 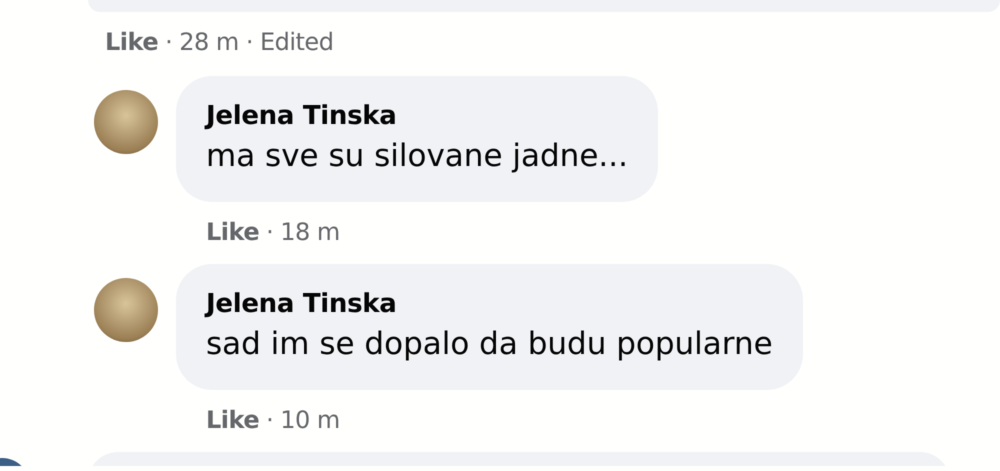 What do you see at coordinates (297, 42) in the screenshot?
I see `edited-label: Edited` at bounding box center [297, 42].